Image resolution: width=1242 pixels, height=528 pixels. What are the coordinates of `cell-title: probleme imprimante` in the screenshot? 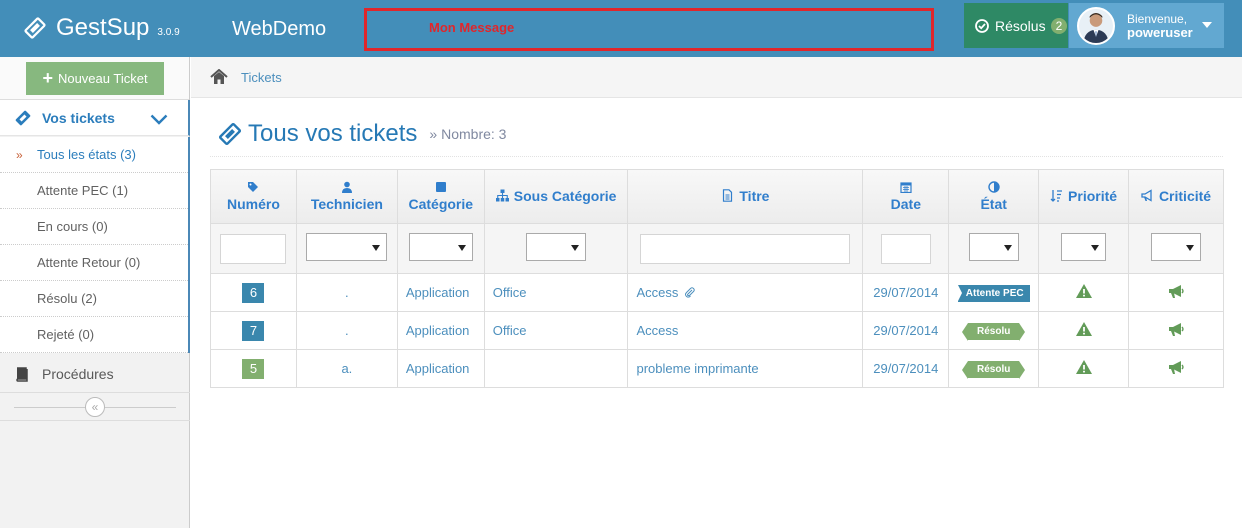 It's located at (745, 368).